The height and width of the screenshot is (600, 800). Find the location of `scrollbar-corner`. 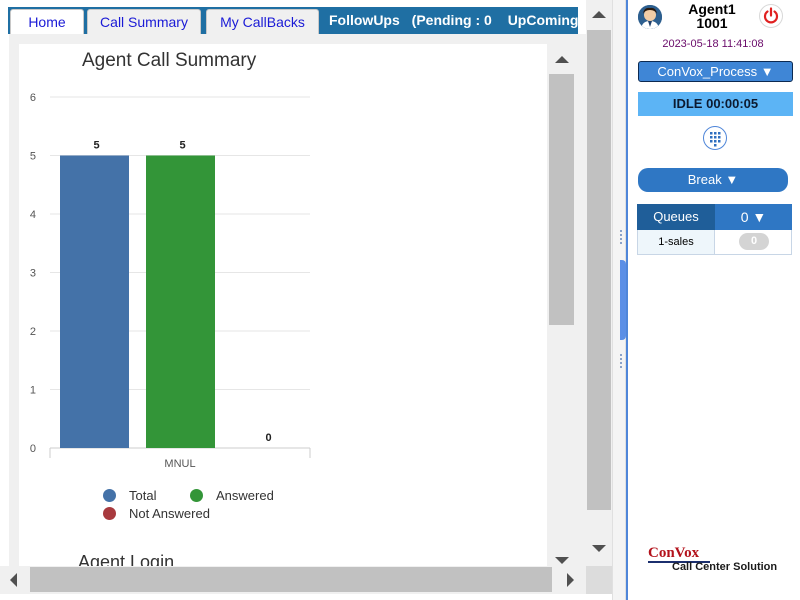

scrollbar-corner is located at coordinates (599, 580).